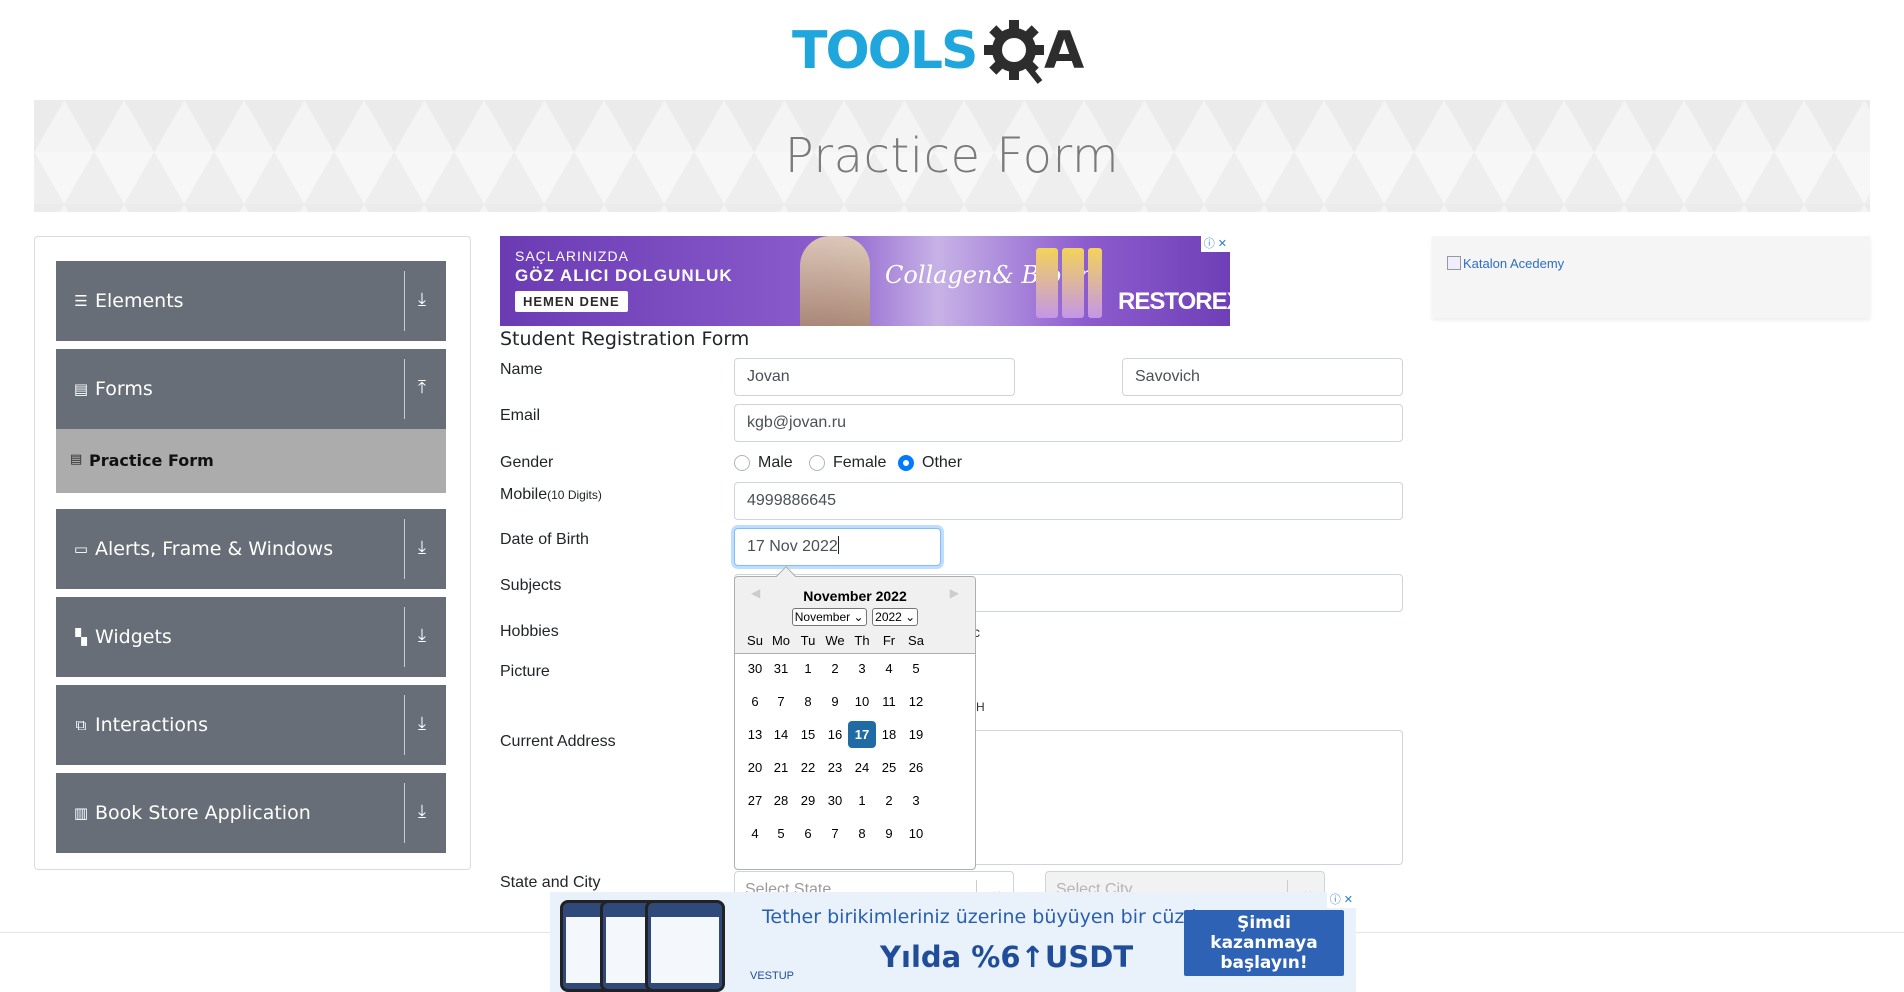 This screenshot has height=992, width=1904. What do you see at coordinates (781, 767) in the screenshot?
I see `calendar-day: 21` at bounding box center [781, 767].